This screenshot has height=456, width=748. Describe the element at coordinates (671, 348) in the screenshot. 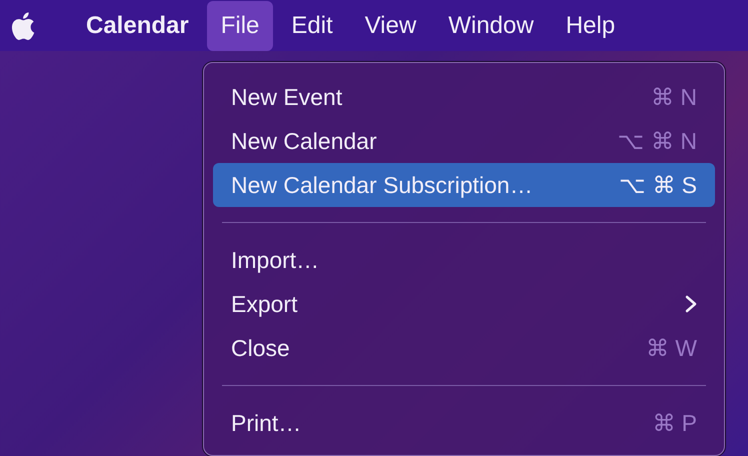

I see `shortcut-label: ⌘ W` at that location.